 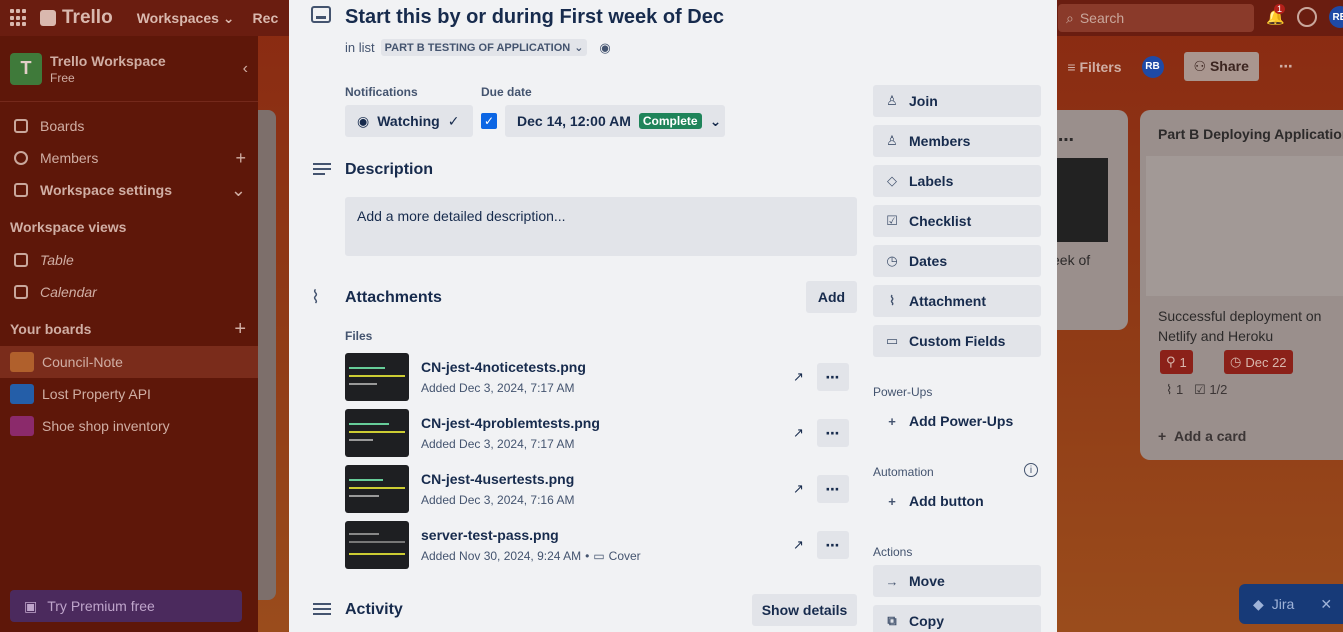 I want to click on board-item-shoe-shop: Shoe shop inventory, so click(x=129, y=426).